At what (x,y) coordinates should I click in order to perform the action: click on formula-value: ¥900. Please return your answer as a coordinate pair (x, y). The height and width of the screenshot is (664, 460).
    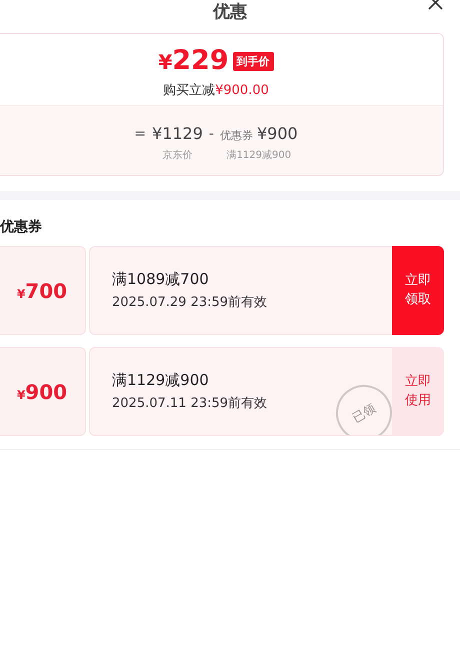
    Looking at the image, I should click on (277, 134).